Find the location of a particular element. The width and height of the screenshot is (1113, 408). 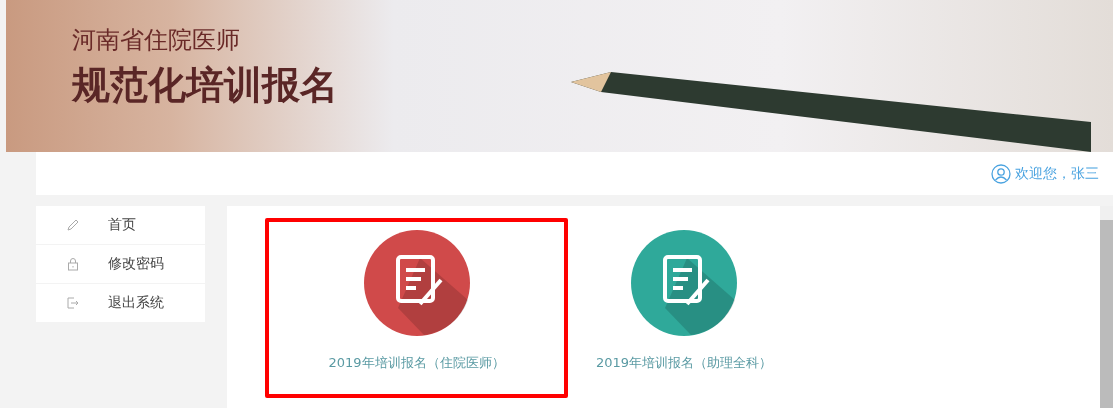

lock-icon is located at coordinates (73, 264).